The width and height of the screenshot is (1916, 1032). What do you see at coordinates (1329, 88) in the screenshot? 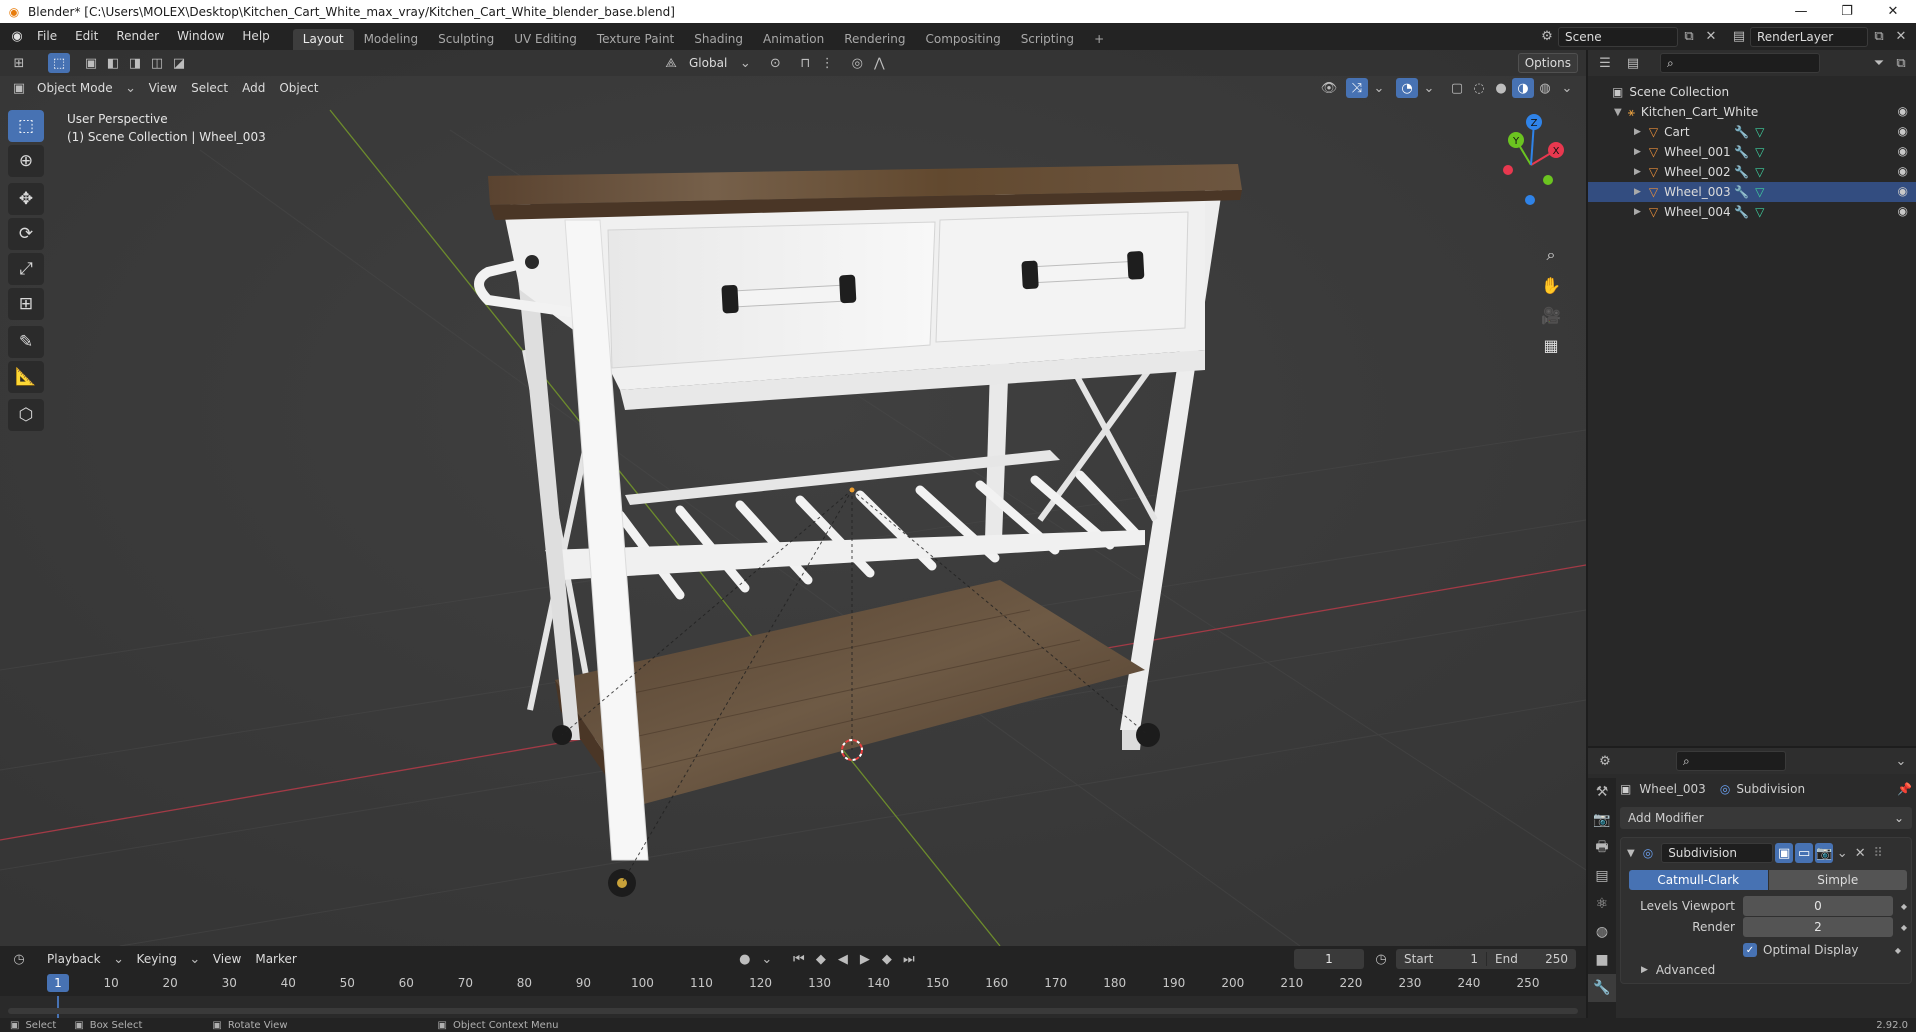
I see `visibility-toggle-icon: 👁` at bounding box center [1329, 88].